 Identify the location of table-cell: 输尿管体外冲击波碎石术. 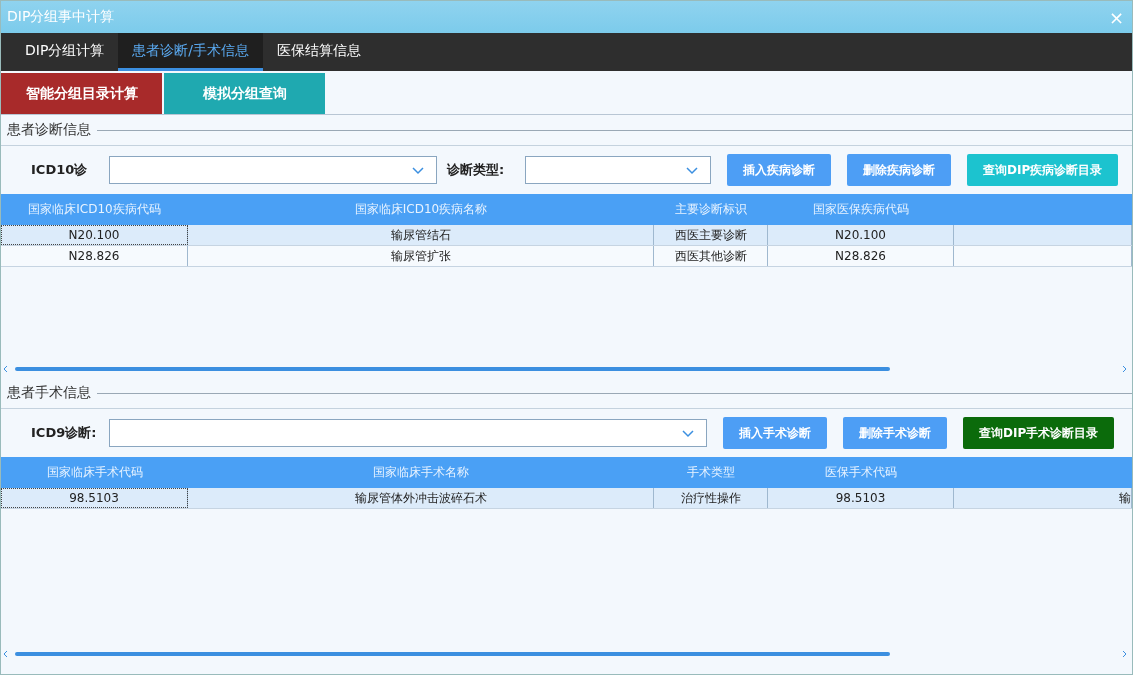
(421, 498).